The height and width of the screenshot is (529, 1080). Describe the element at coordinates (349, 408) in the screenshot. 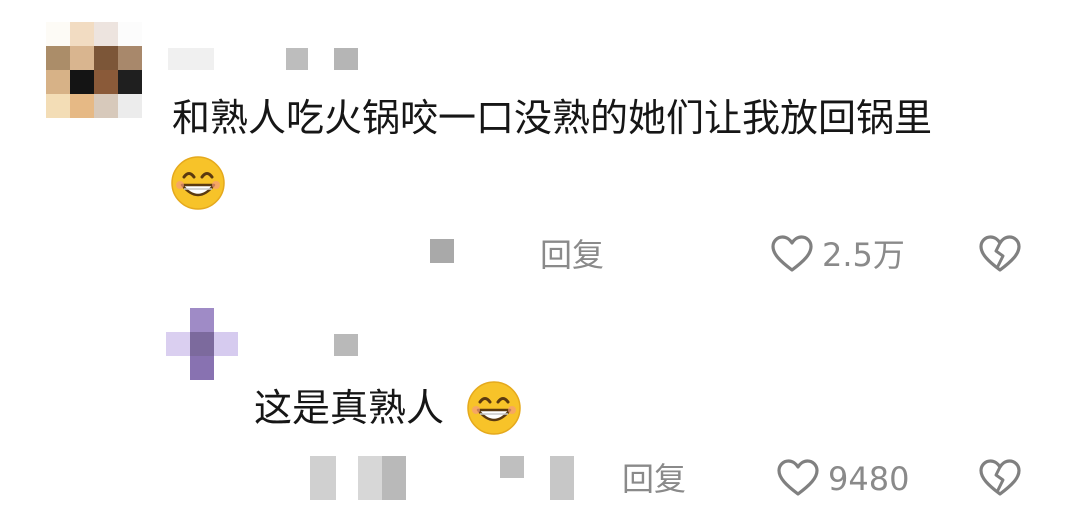

I see `comment-text: 这是真熟人` at that location.